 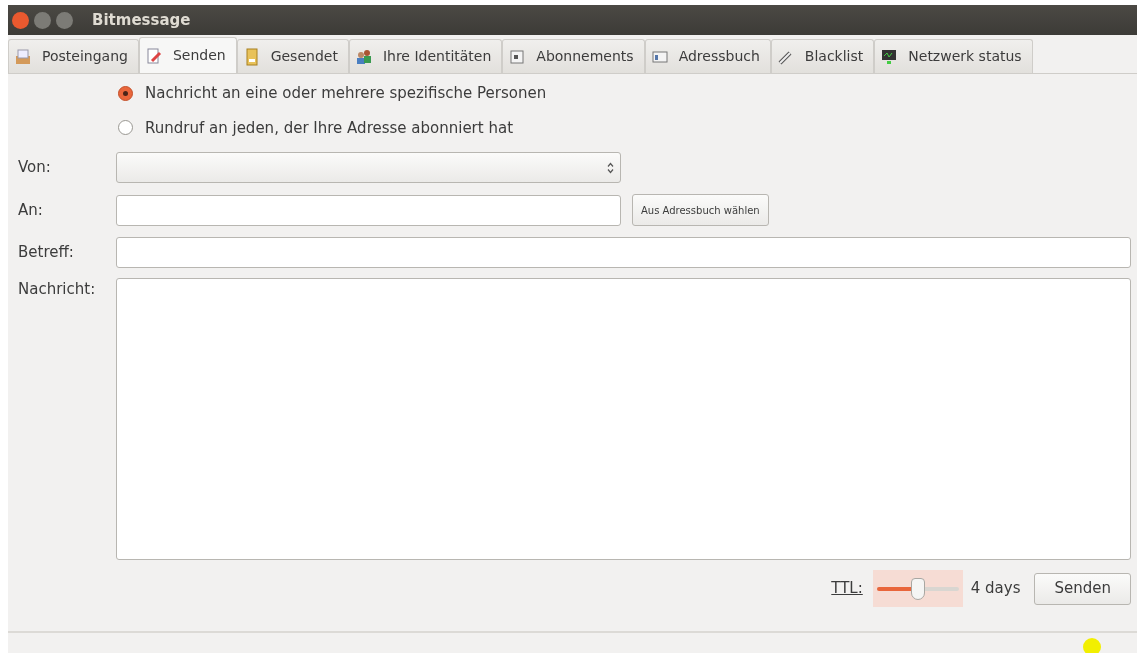 I want to click on tab: Abonnements, so click(x=573, y=56).